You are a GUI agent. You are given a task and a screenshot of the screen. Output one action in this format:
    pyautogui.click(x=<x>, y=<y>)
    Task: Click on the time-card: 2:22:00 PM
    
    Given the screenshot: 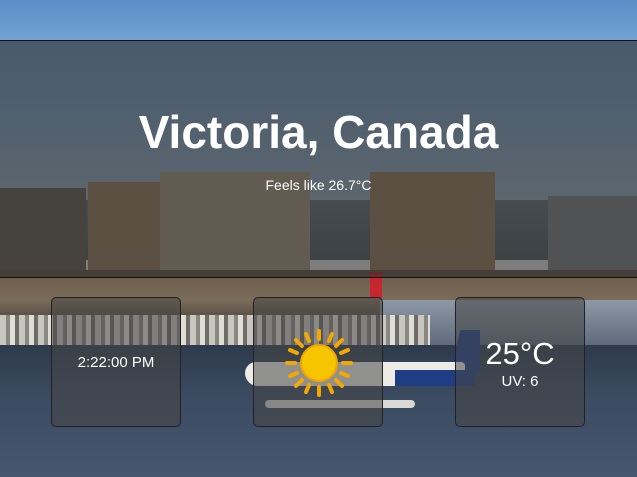 What is the action you would take?
    pyautogui.click(x=116, y=362)
    